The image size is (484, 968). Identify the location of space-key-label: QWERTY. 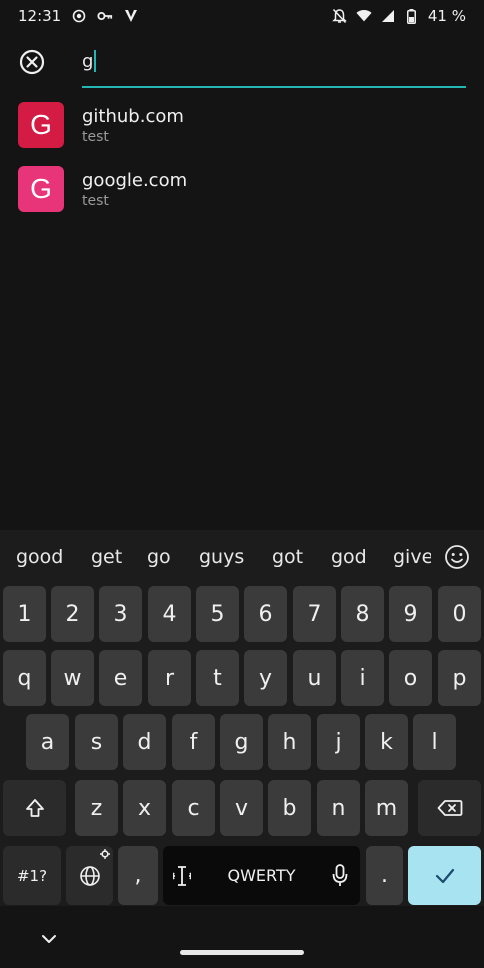
(261, 875).